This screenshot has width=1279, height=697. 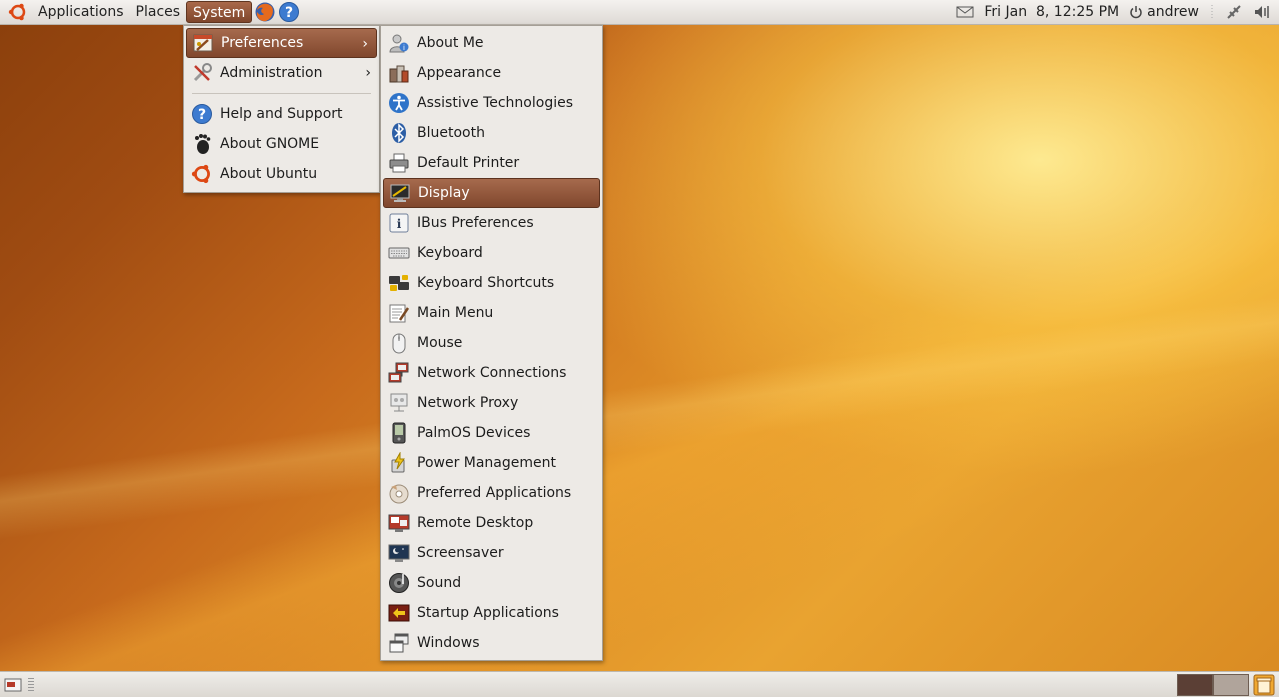 What do you see at coordinates (13, 685) in the screenshot?
I see `show-desktop-icon` at bounding box center [13, 685].